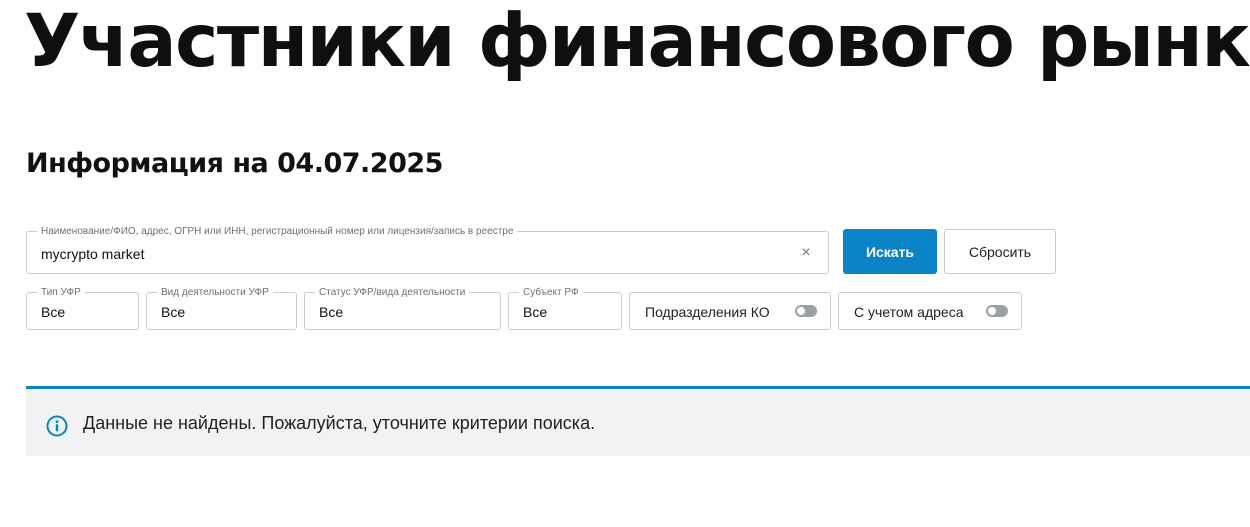  What do you see at coordinates (331, 312) in the screenshot?
I see `status-select-value: Все` at bounding box center [331, 312].